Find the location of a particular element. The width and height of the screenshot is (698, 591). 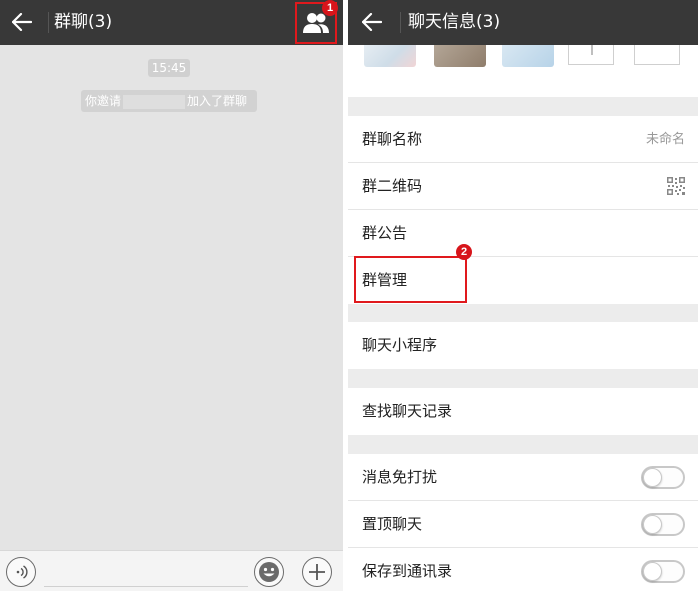

mini-program-label: 聊天小程序 is located at coordinates (400, 345).